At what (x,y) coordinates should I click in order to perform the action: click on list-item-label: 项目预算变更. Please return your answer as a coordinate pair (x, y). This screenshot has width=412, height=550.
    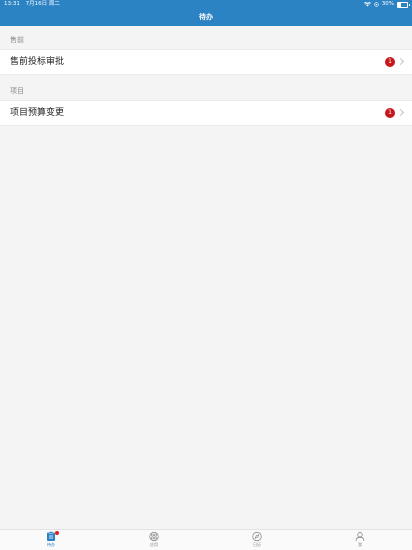
    Looking at the image, I should click on (37, 113).